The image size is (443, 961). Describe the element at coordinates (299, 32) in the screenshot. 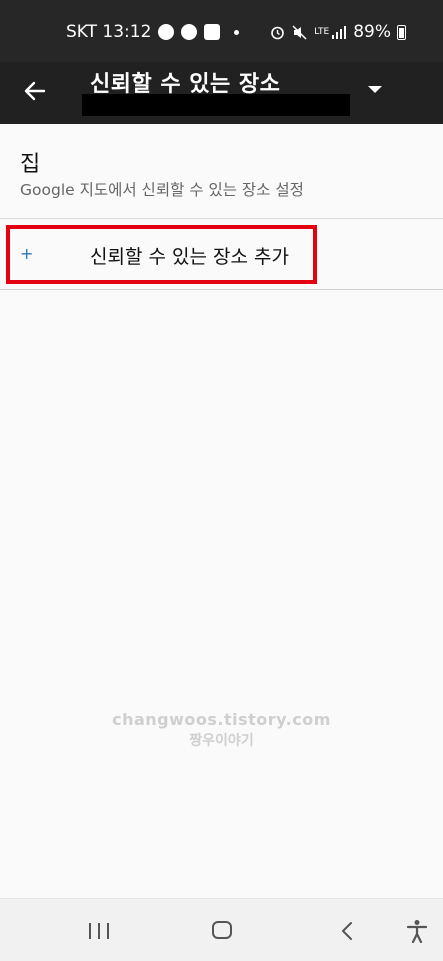

I see `mute-icon` at that location.